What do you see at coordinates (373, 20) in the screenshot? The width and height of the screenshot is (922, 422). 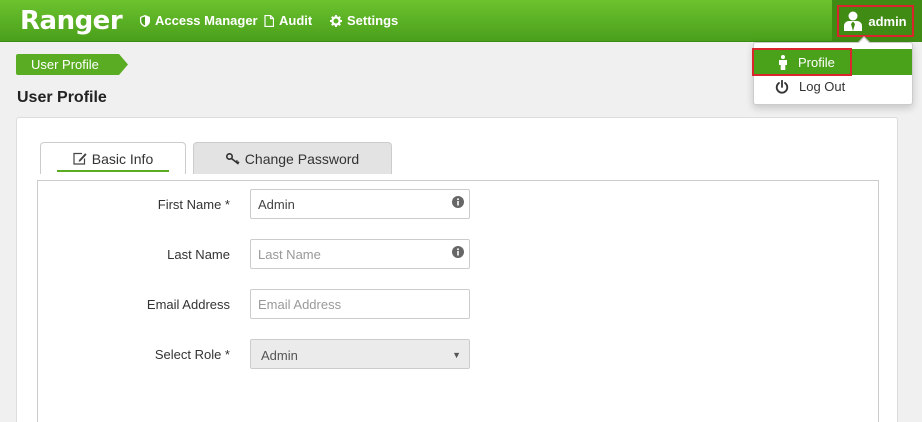 I see `nav-settings-label: Settings` at bounding box center [373, 20].